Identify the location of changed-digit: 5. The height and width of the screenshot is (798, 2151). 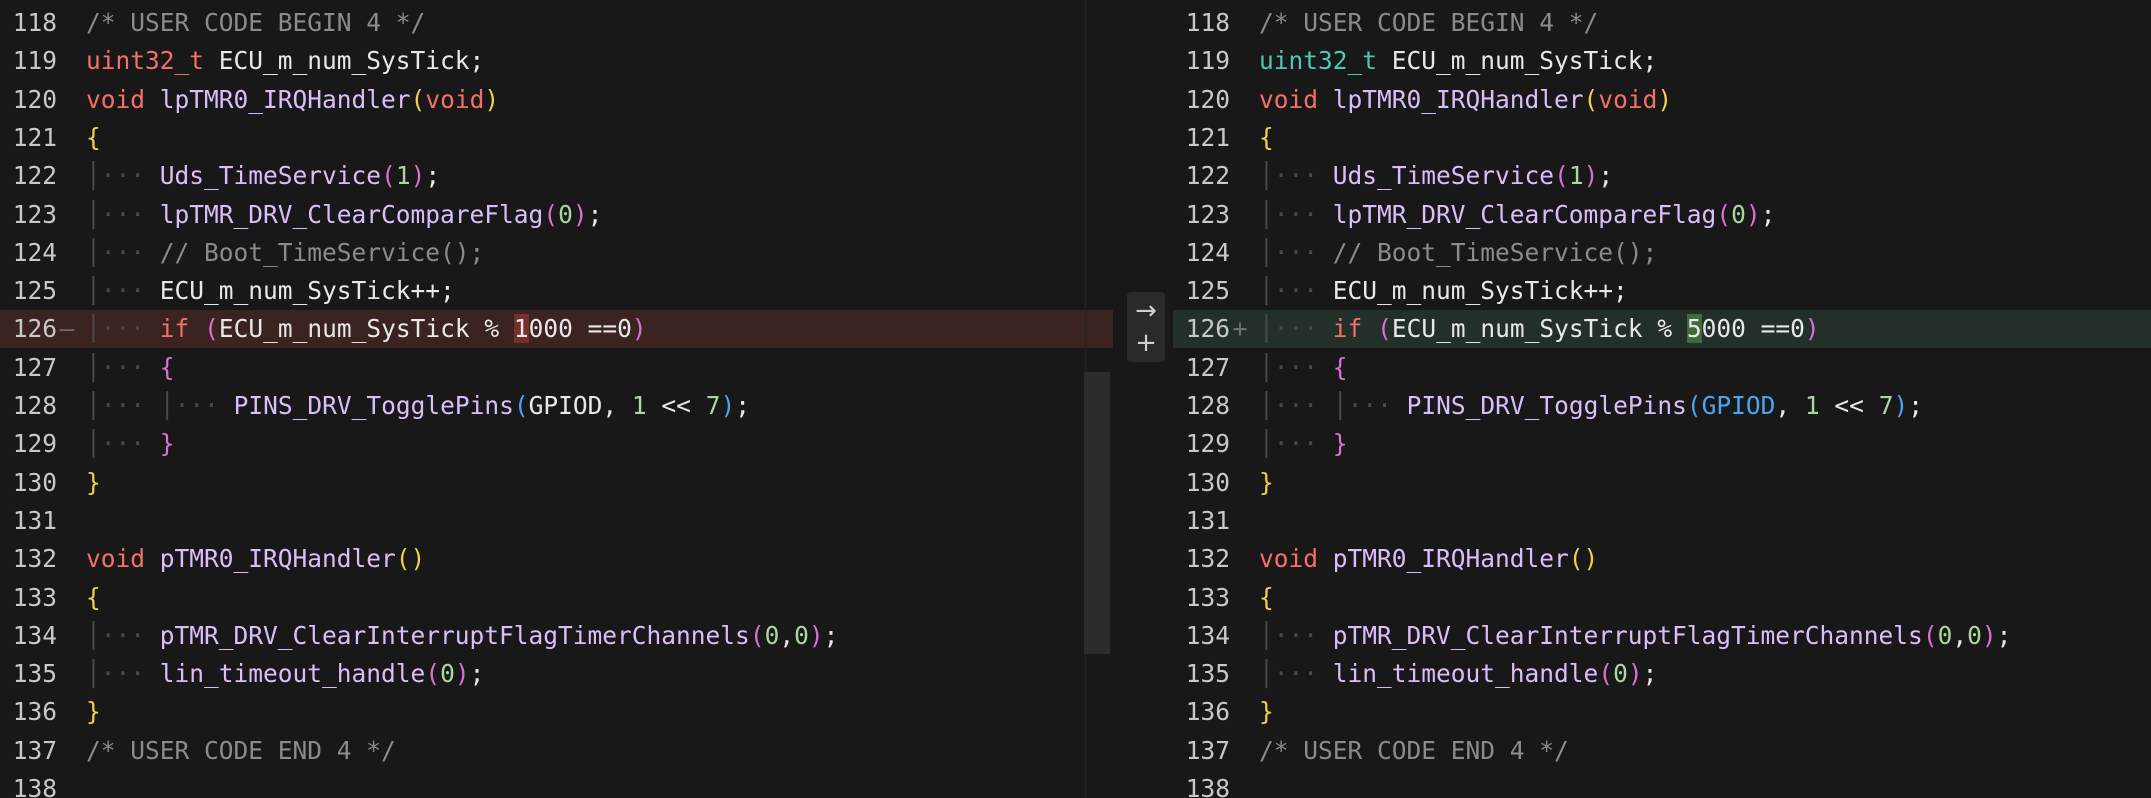
(1694, 329).